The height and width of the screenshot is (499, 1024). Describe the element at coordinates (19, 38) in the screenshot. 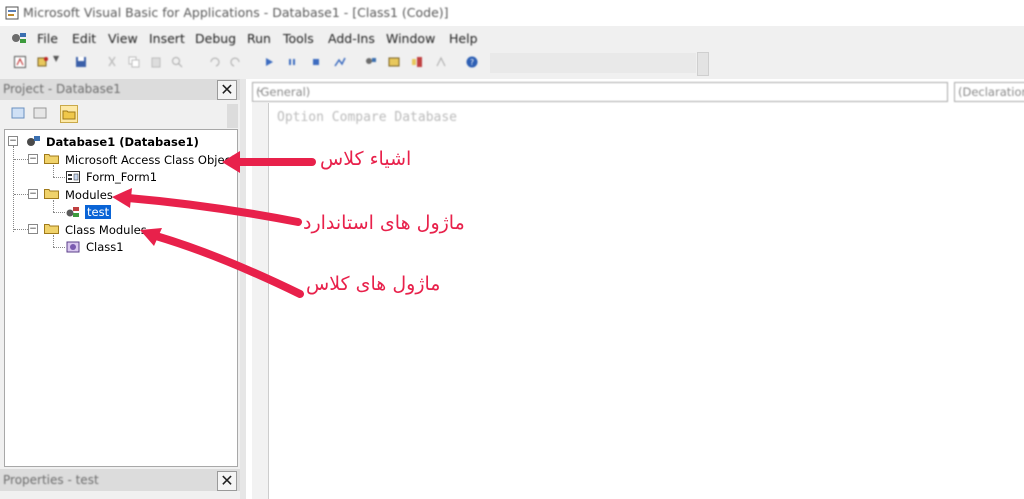

I see `vba-menu-icon` at that location.